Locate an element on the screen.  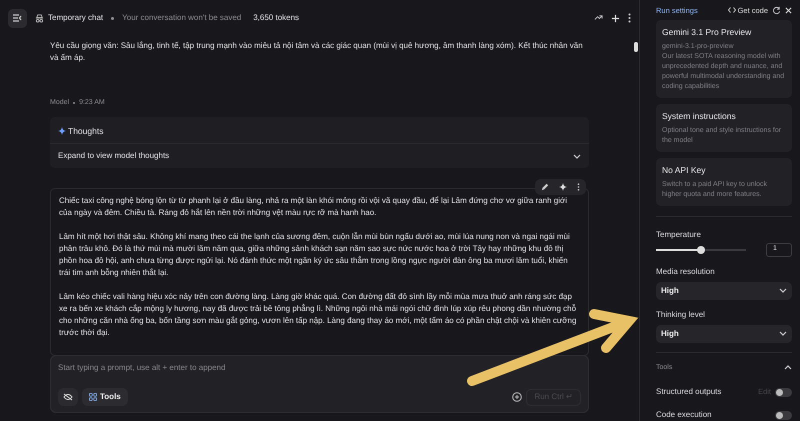
response-paragraph: Chiếc taxi công nghệ bóng lộn từ từ phanh lại ở đầu làng, nhả ra một làn khói mỏng rồi vội vã quay đầu, để lại Lâm đứng chơ vơ giữa ranh giới của ngày và đêm. Chiều tà. Ráng đỏ hắt lên nền trời những vệt màu rực rỡ mà hanh hao. is located at coordinates (313, 207).